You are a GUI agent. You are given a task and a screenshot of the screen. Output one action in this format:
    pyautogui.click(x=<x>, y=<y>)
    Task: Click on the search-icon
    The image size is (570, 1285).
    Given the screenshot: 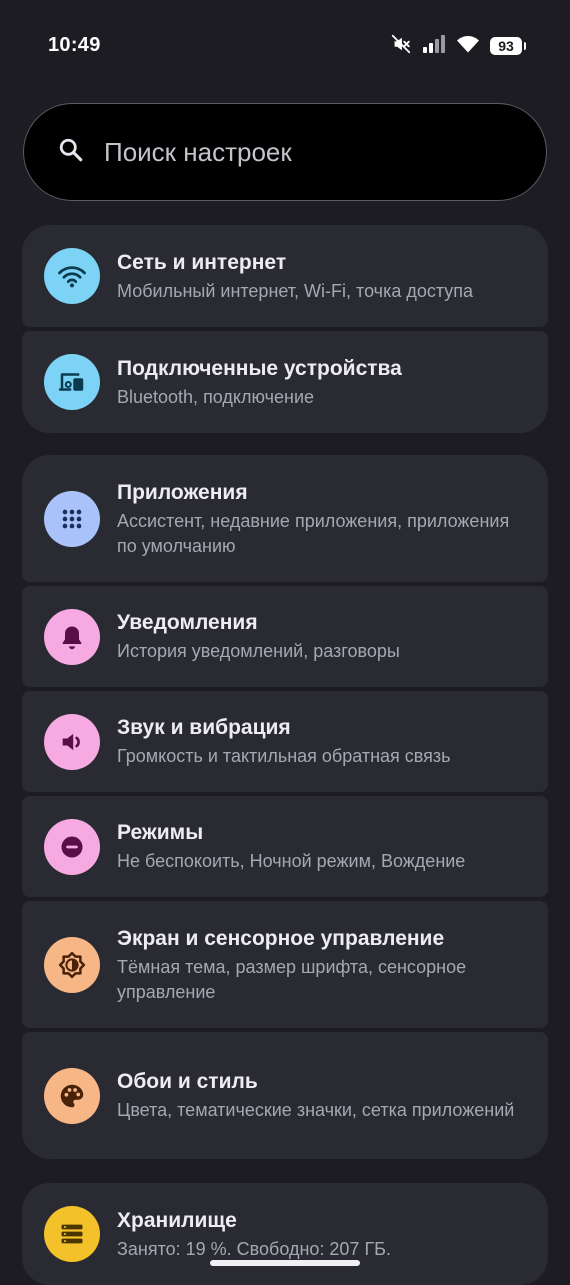 What is the action you would take?
    pyautogui.click(x=71, y=152)
    